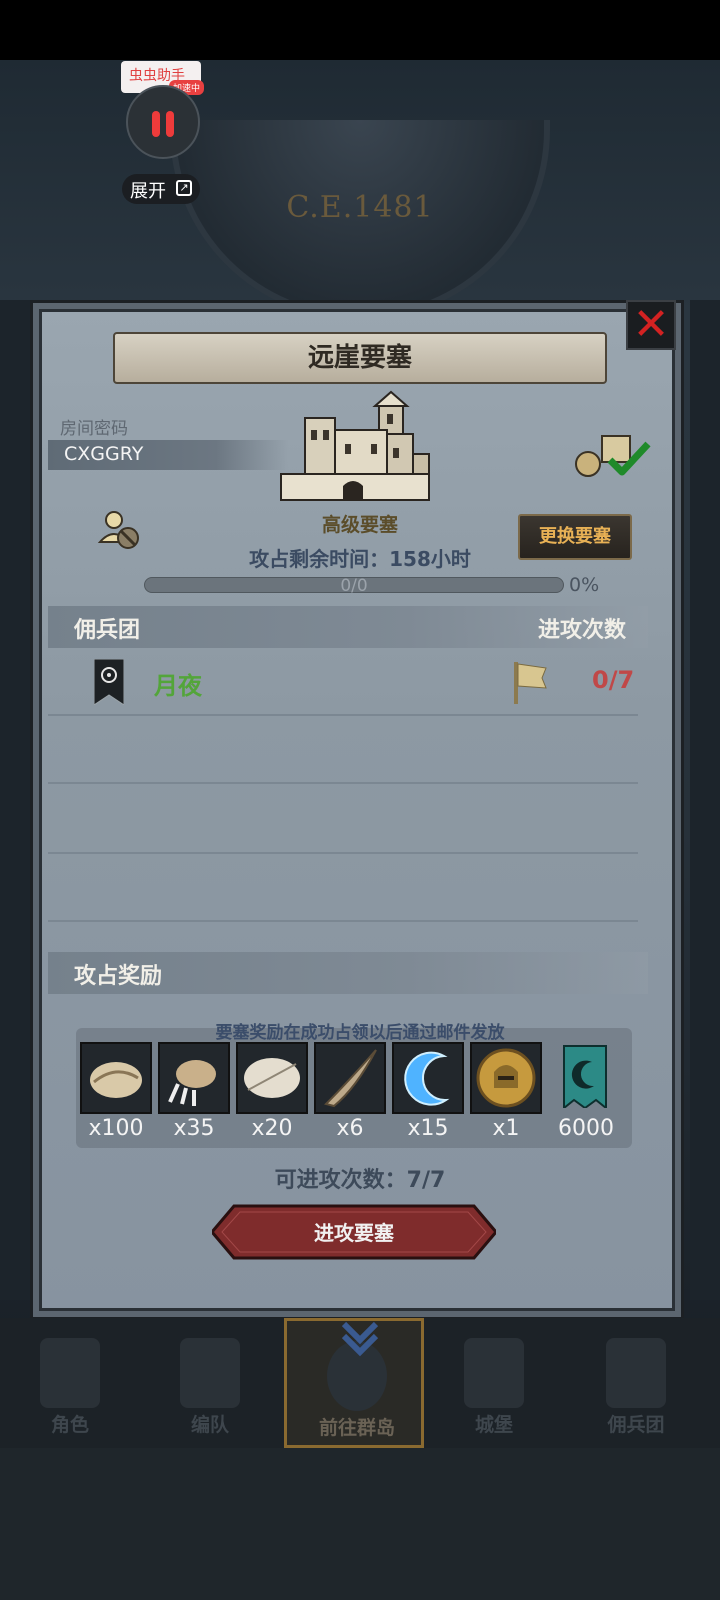 This screenshot has height=1600, width=720. Describe the element at coordinates (148, 191) in the screenshot. I see `expand-label: 展开` at that location.